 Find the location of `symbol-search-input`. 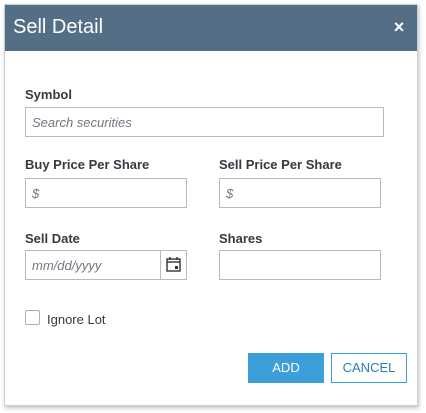

symbol-search-input is located at coordinates (204, 122).